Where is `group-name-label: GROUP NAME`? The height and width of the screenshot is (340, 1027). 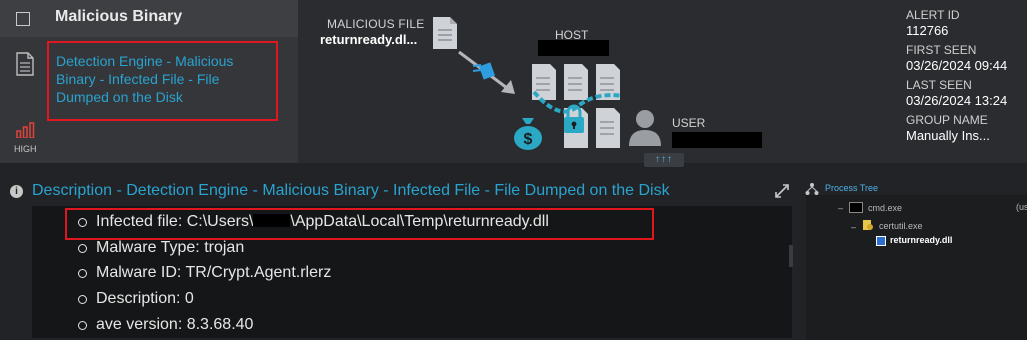
group-name-label: GROUP NAME is located at coordinates (947, 120).